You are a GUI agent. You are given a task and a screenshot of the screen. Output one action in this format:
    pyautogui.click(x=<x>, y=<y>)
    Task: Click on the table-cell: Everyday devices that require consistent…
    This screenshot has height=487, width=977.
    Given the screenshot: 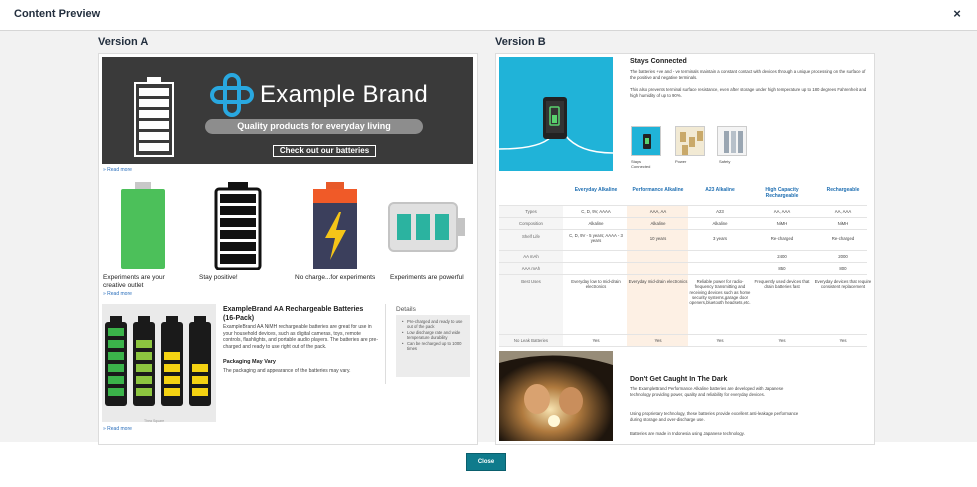 What is the action you would take?
    pyautogui.click(x=843, y=284)
    